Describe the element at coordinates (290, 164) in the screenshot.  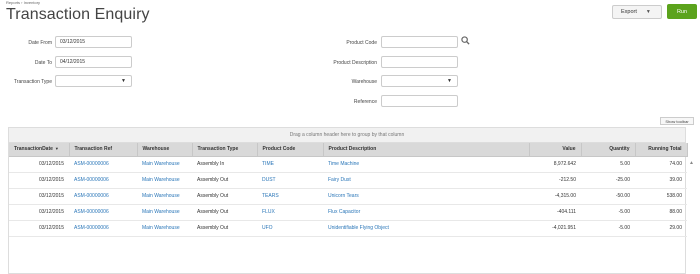
I see `cell-product-code: TIME` at that location.